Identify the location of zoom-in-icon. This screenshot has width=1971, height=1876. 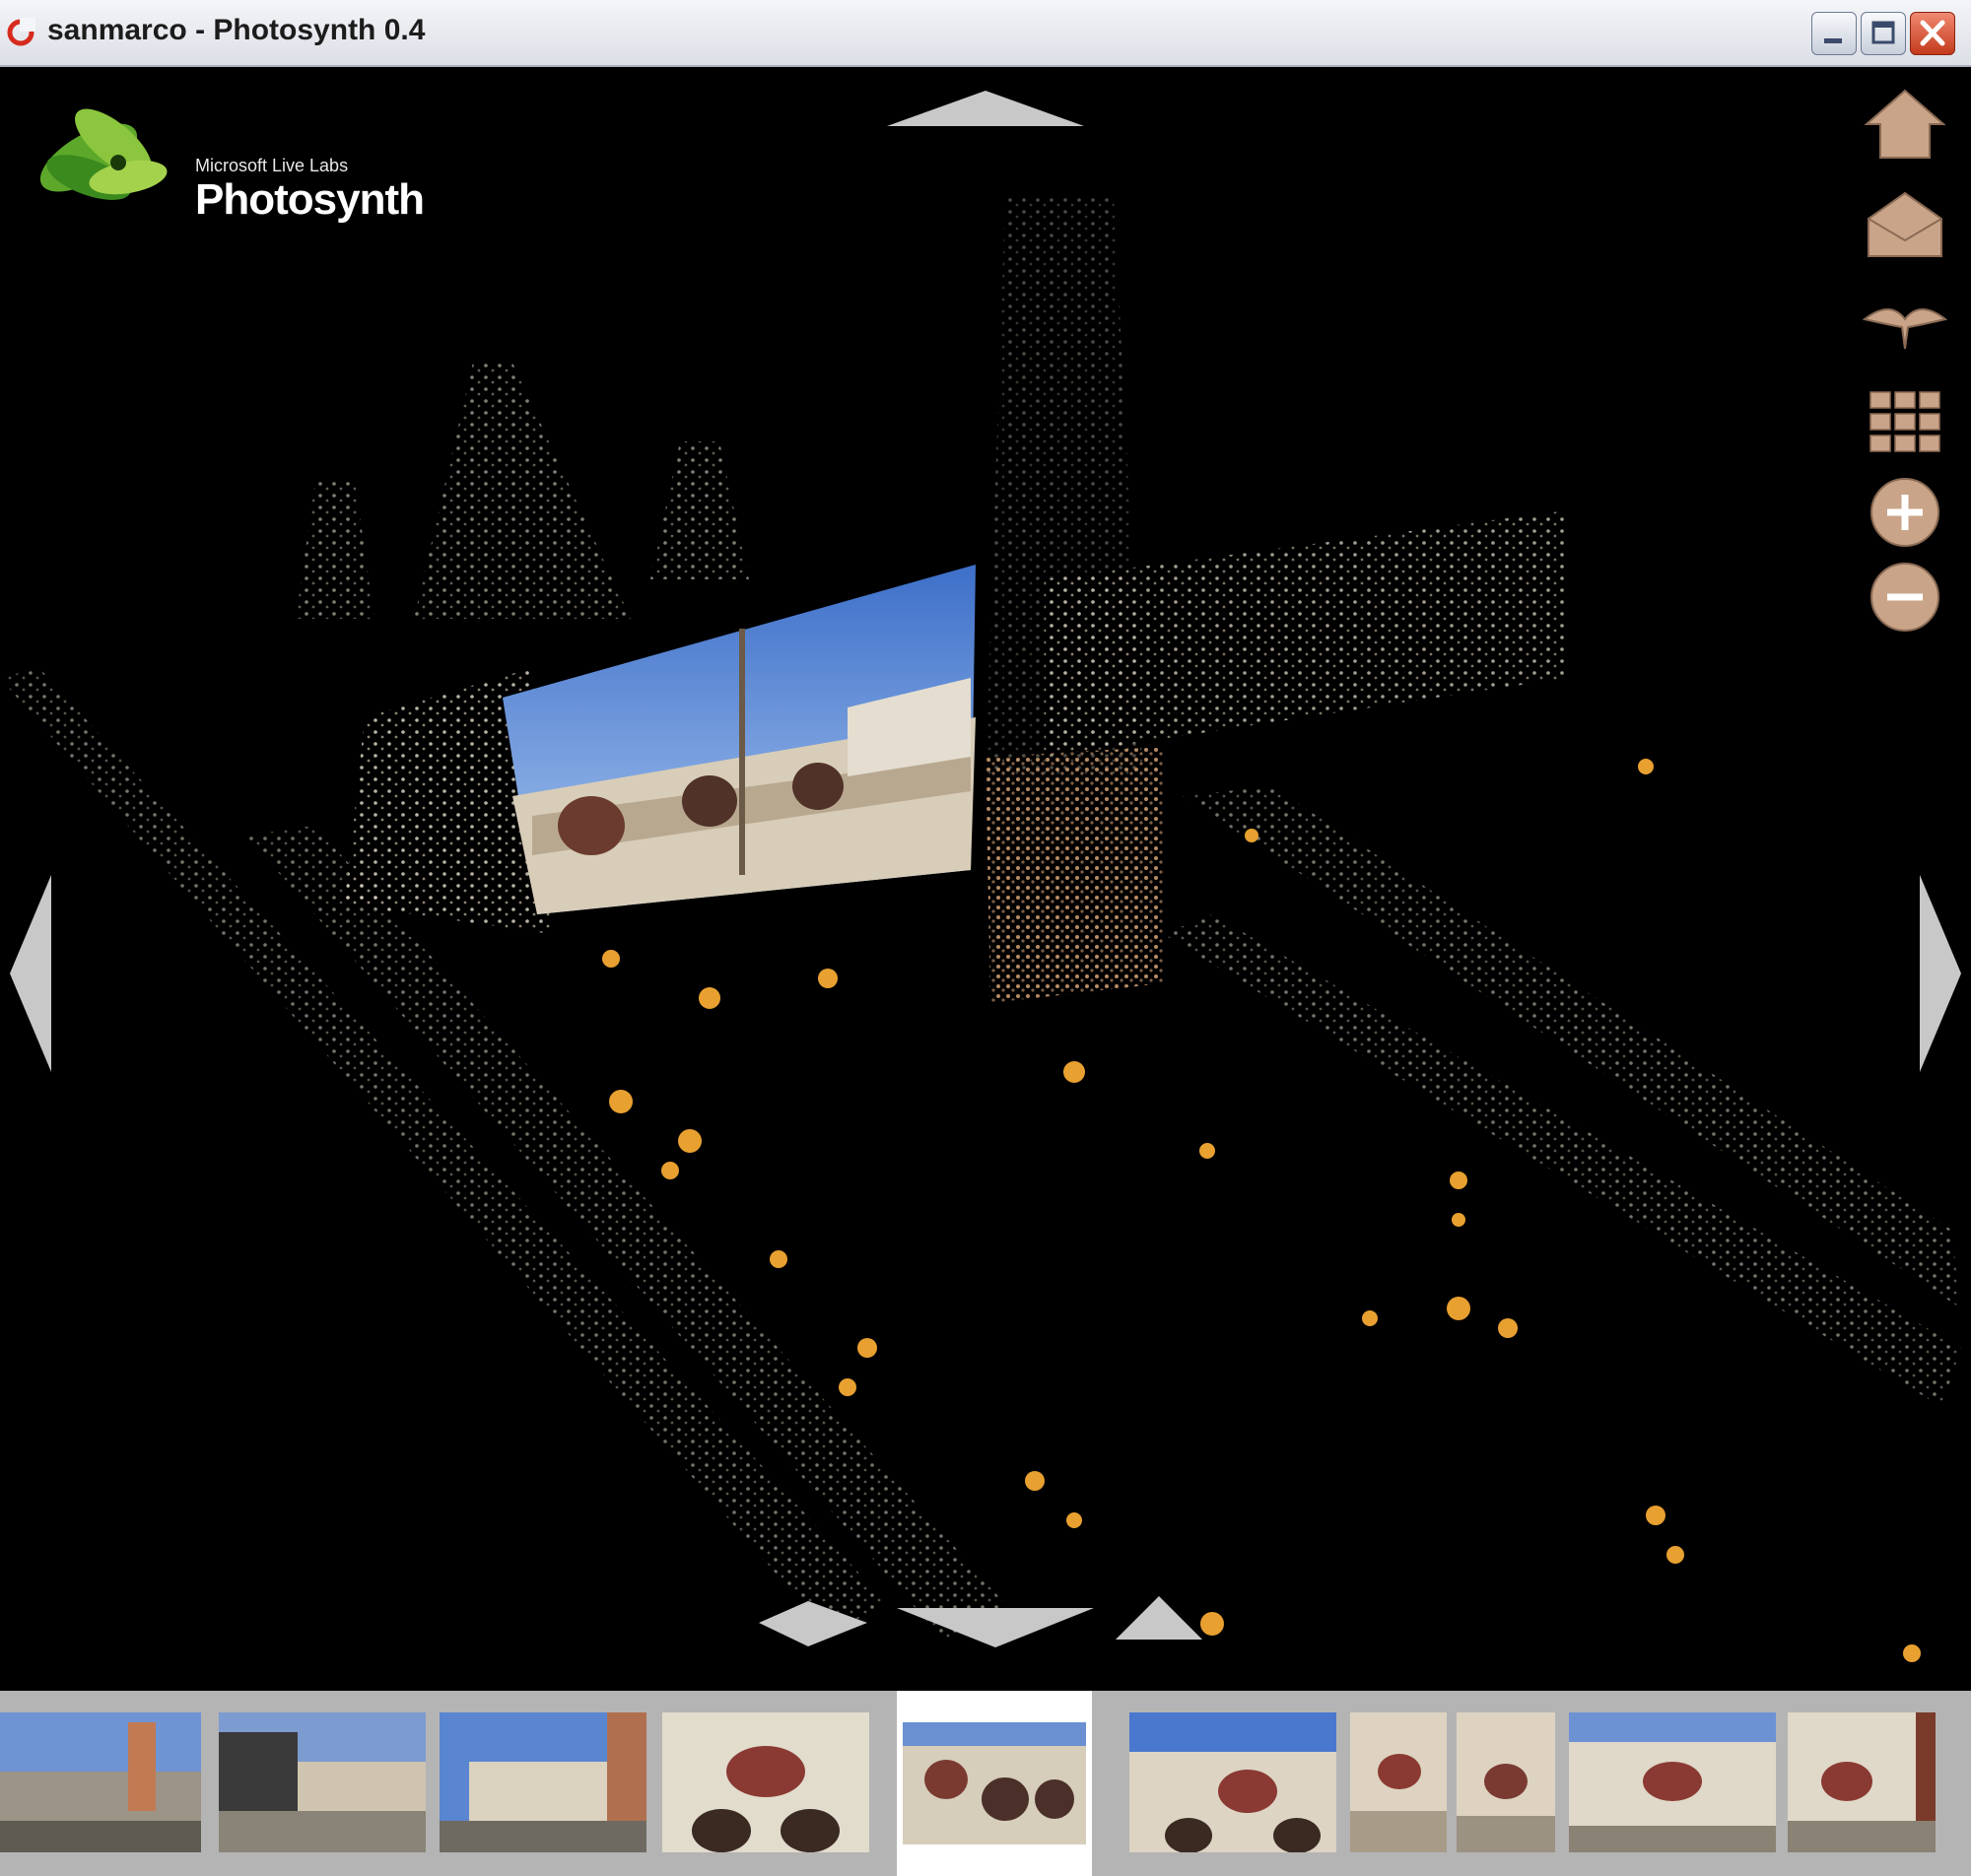
(1905, 512).